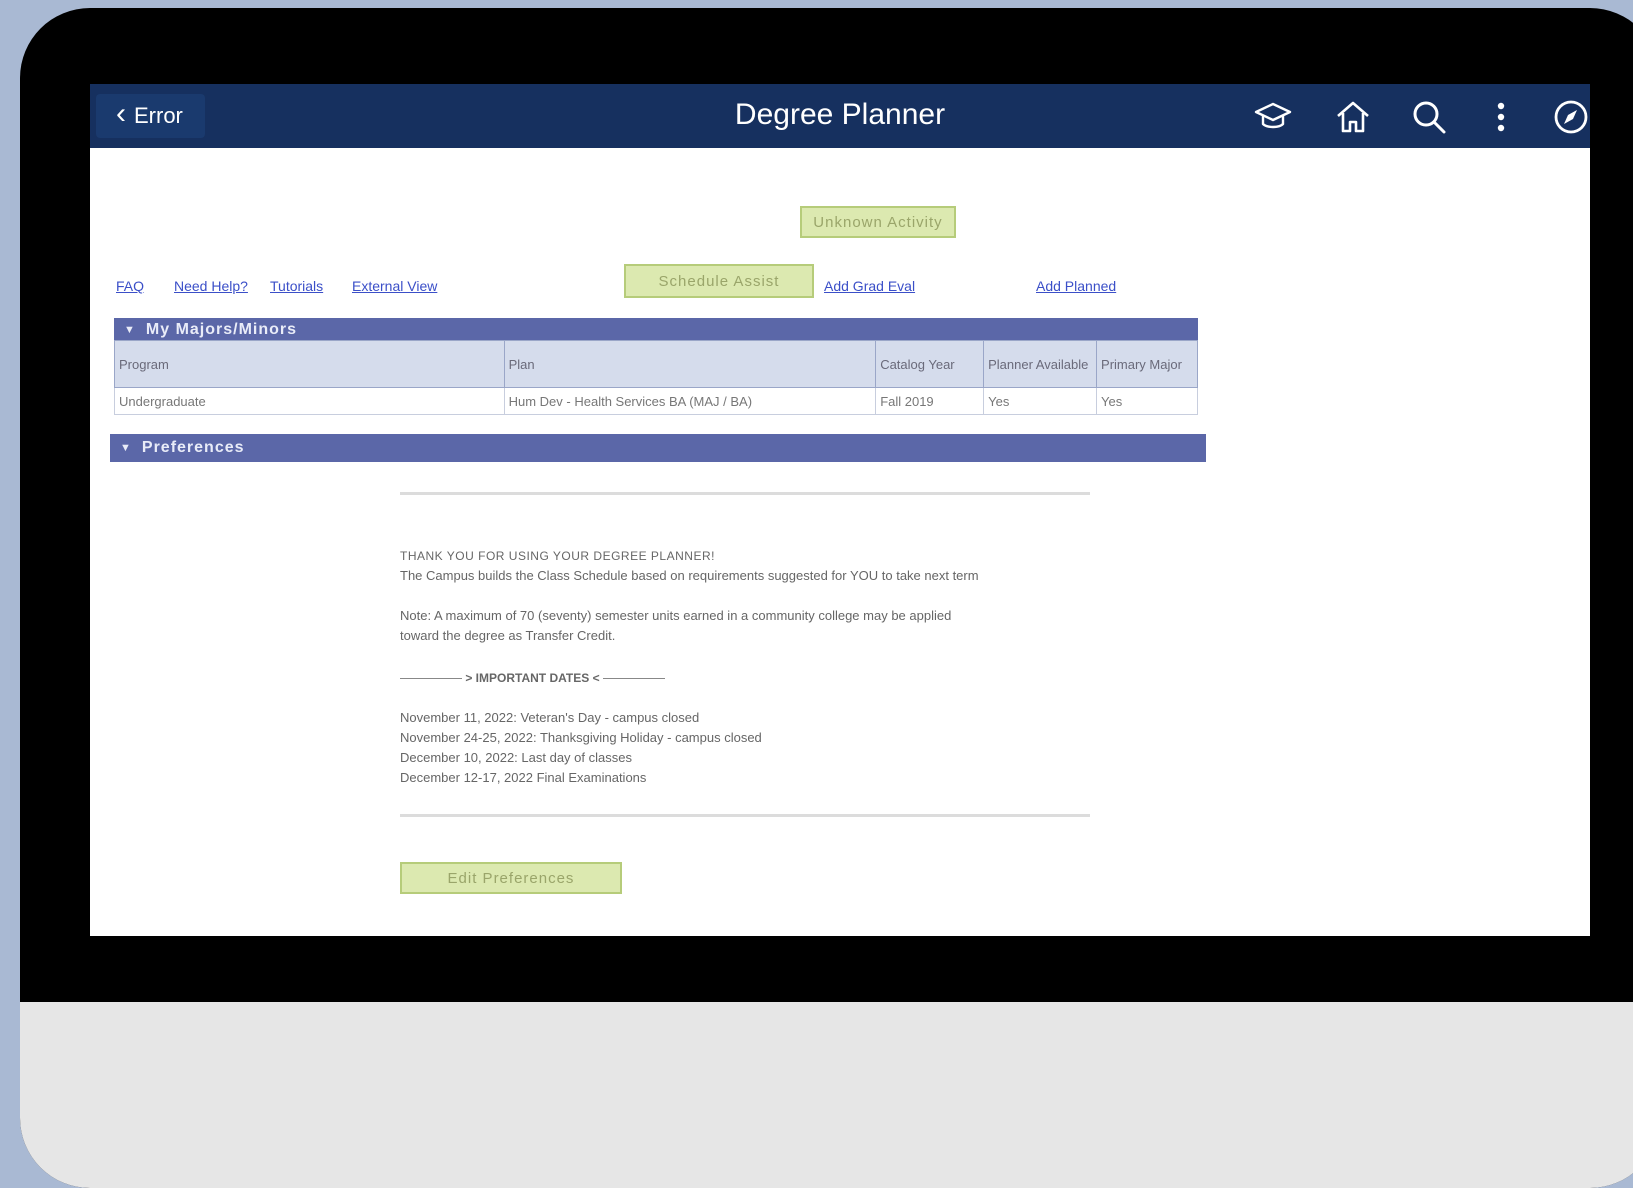 This screenshot has width=1633, height=1188. What do you see at coordinates (309, 364) in the screenshot?
I see `col-program: Program` at bounding box center [309, 364].